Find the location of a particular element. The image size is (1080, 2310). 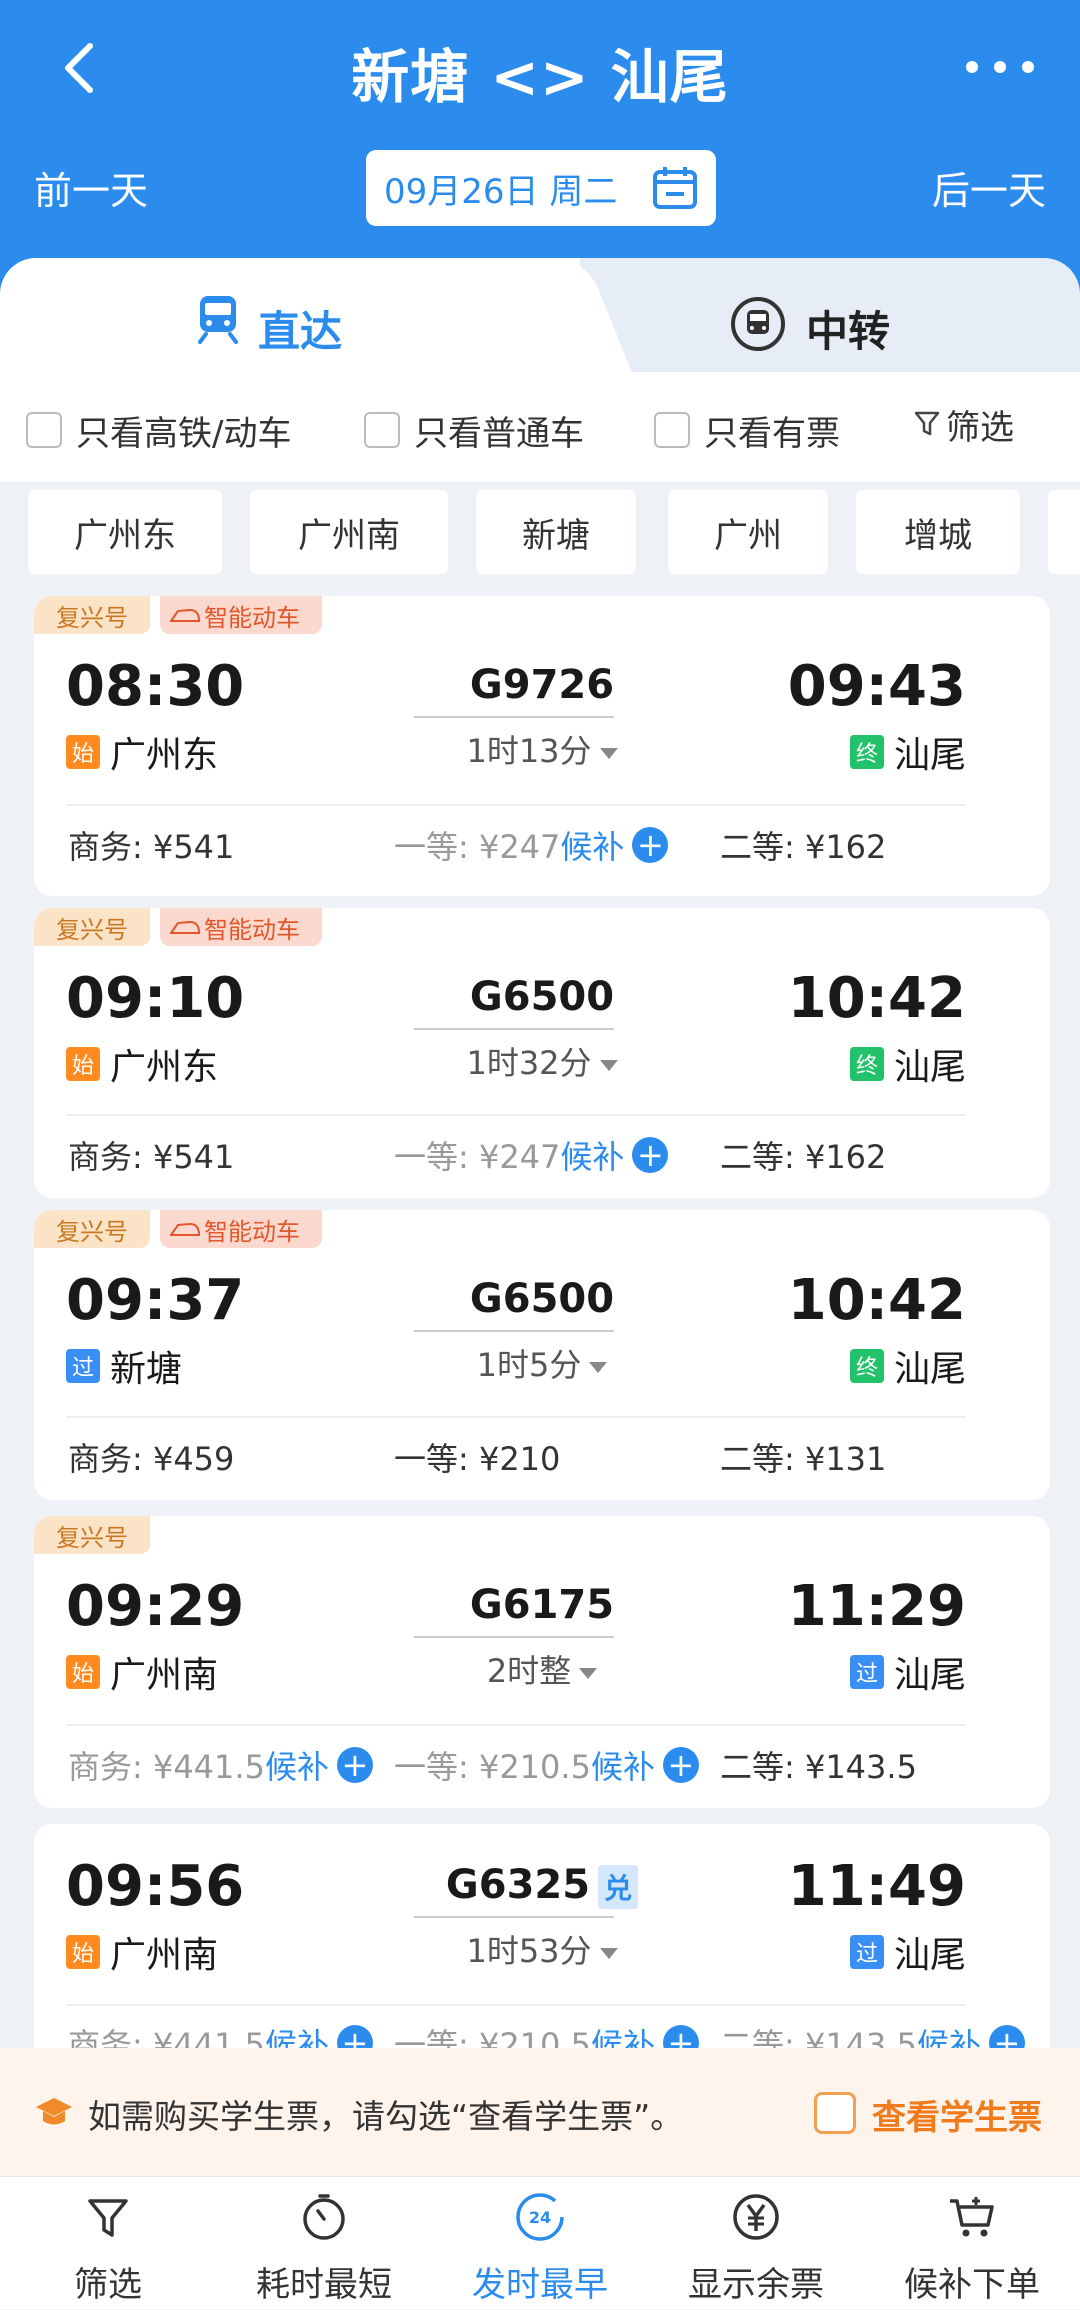

date-text: 09月26日 周二 is located at coordinates (501, 191).